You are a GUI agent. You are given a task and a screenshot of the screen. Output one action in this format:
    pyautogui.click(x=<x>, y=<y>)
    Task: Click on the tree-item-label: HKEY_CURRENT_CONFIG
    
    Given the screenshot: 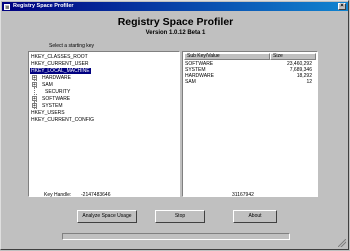 What is the action you would take?
    pyautogui.click(x=63, y=120)
    